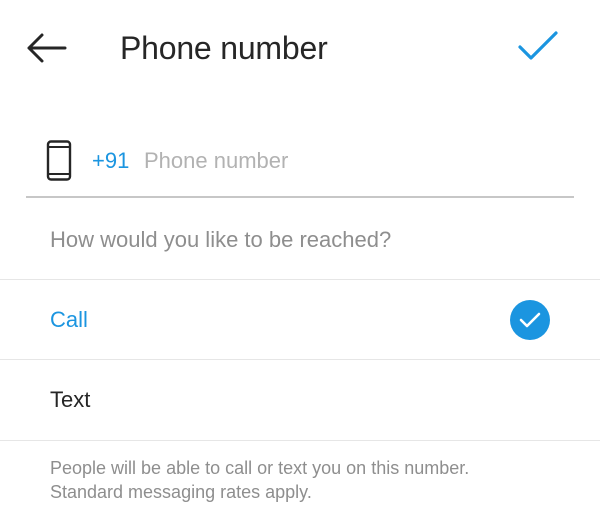 Image resolution: width=600 pixels, height=522 pixels. I want to click on arrow-left-icon, so click(47, 48).